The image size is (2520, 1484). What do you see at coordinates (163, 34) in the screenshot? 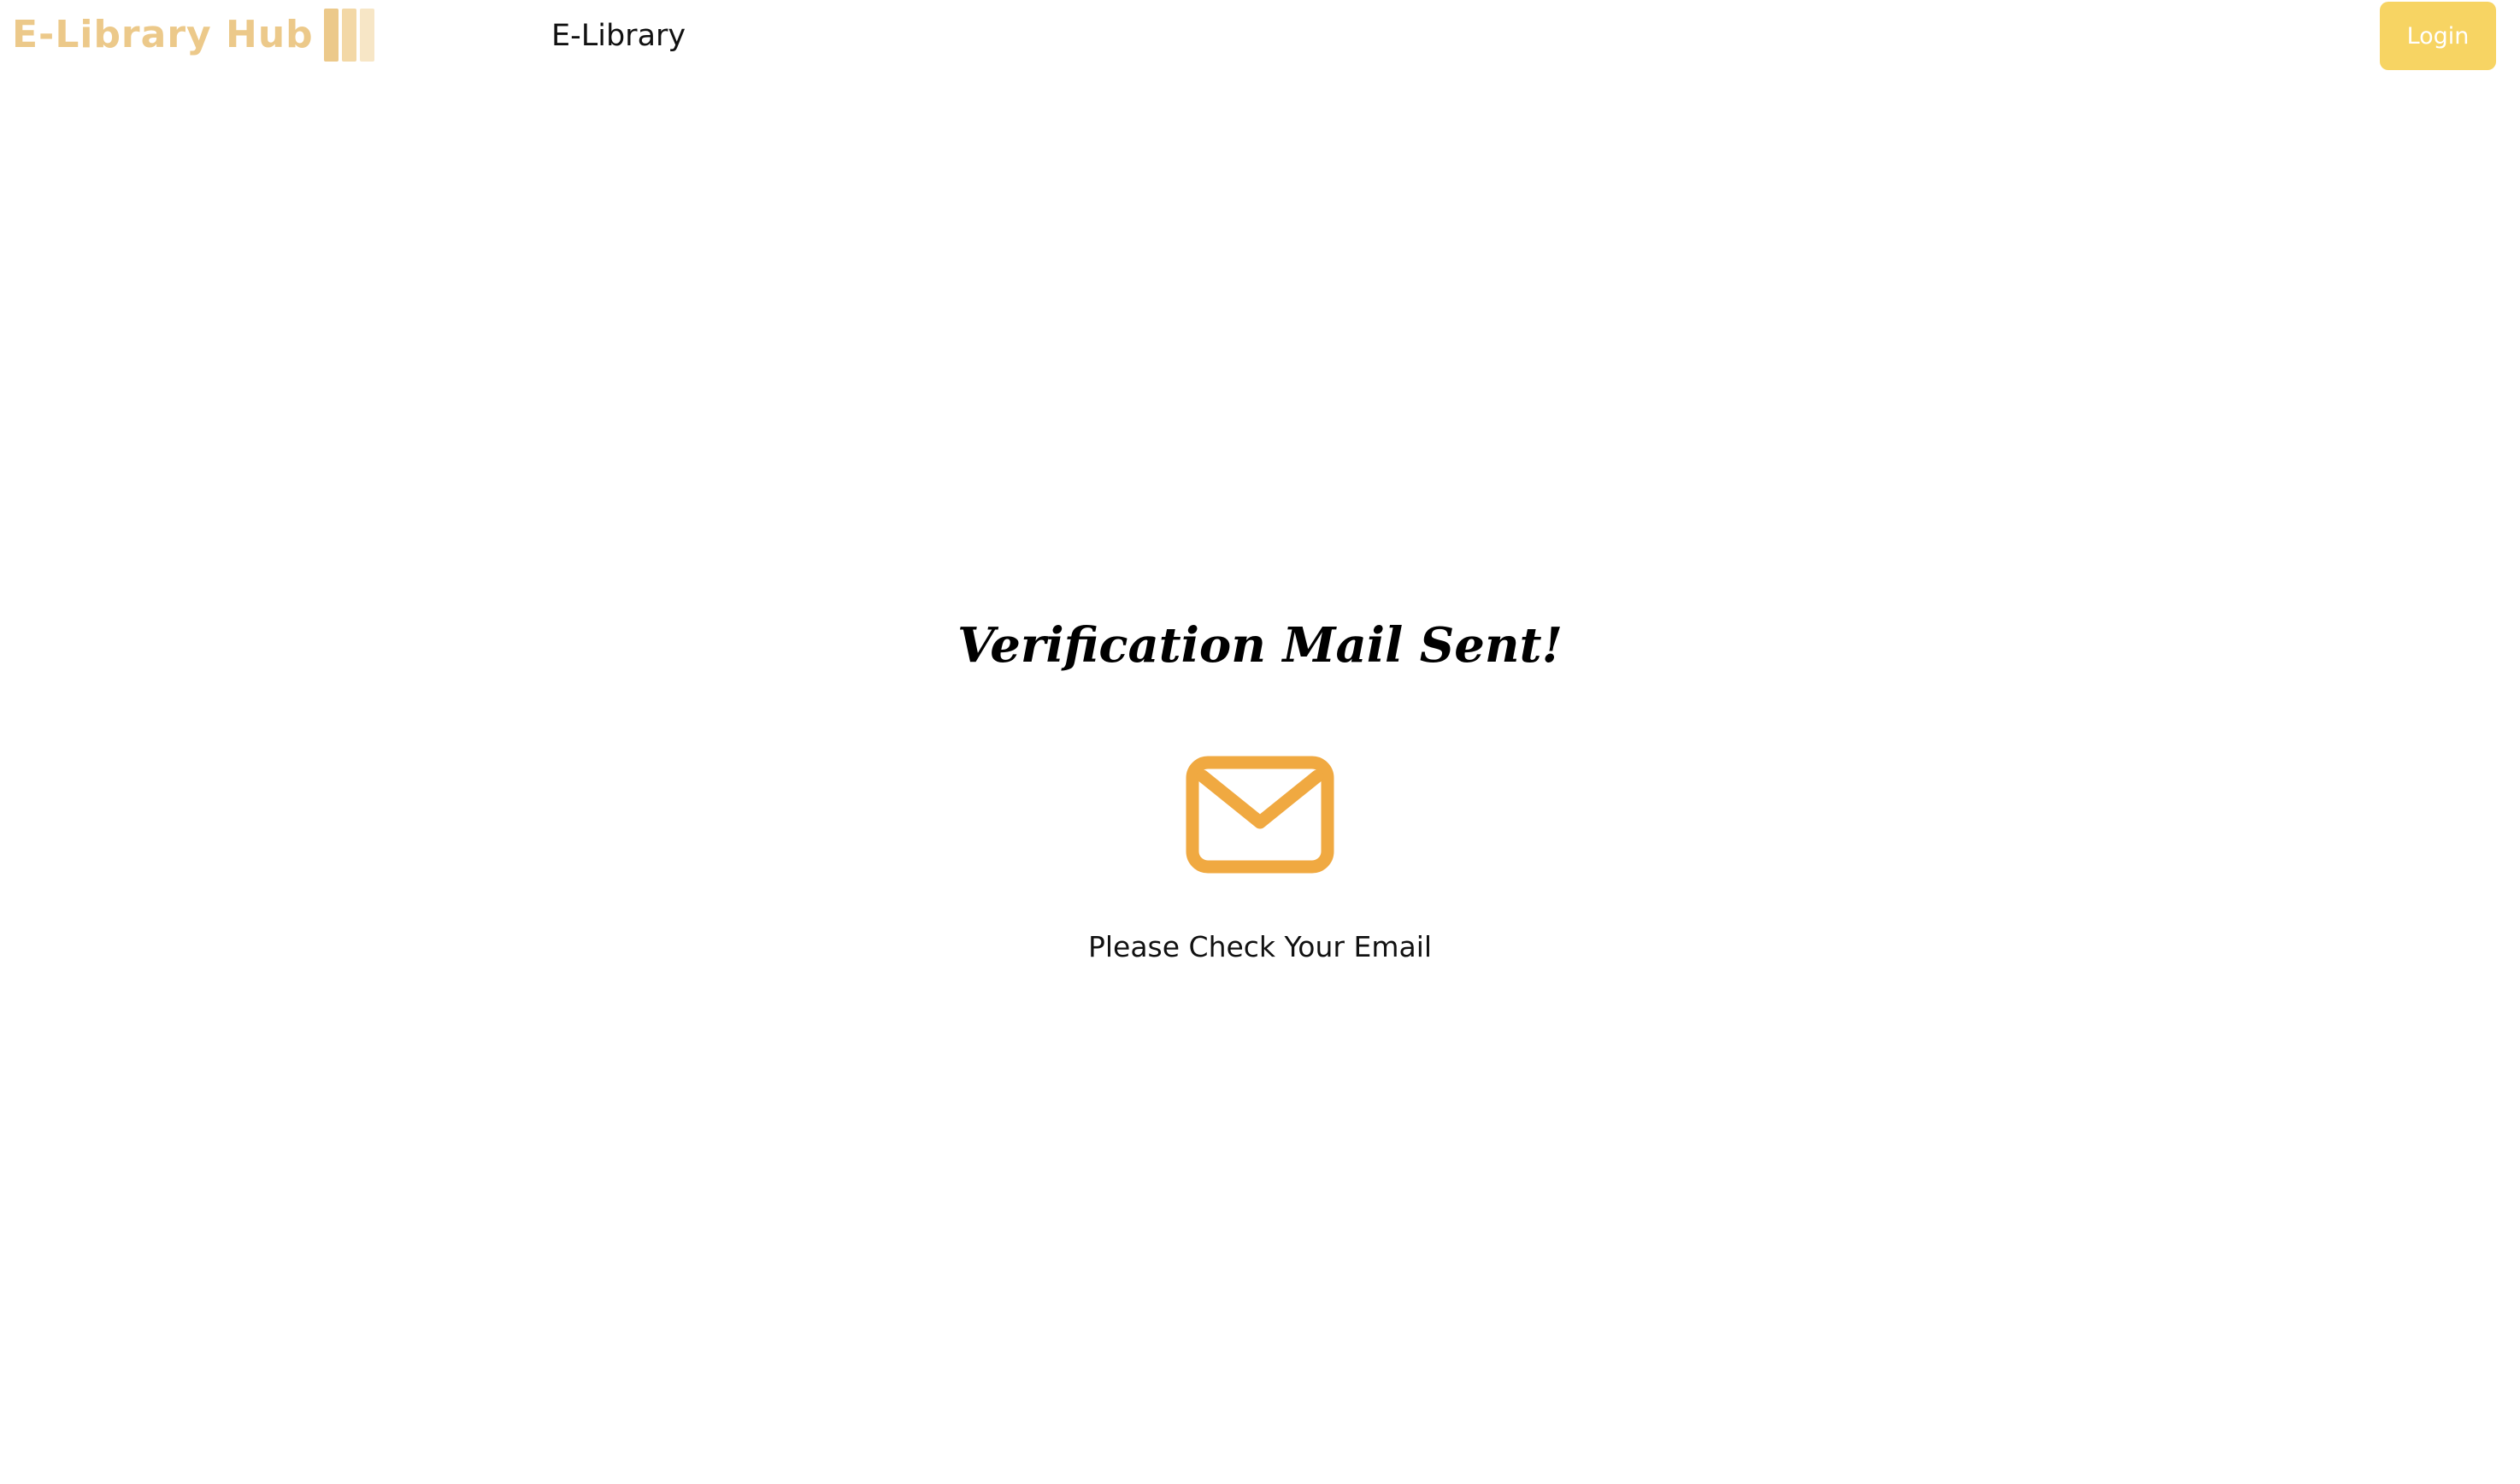
I see `logo-text: E-Library Hub` at bounding box center [163, 34].